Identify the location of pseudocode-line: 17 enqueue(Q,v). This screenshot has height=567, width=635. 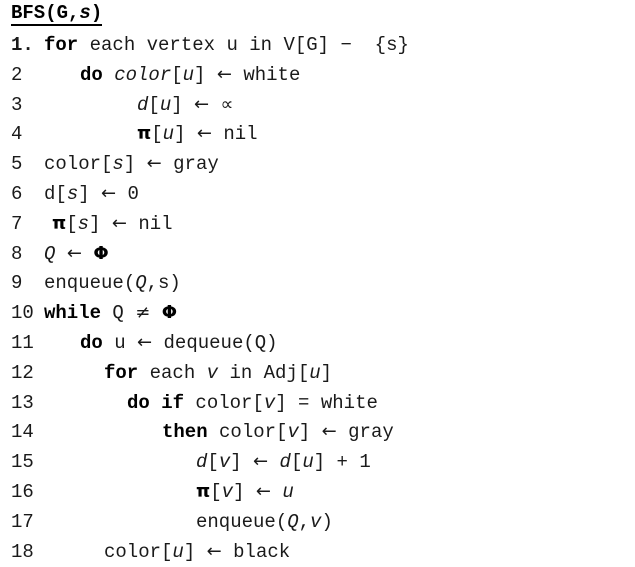
(317, 522).